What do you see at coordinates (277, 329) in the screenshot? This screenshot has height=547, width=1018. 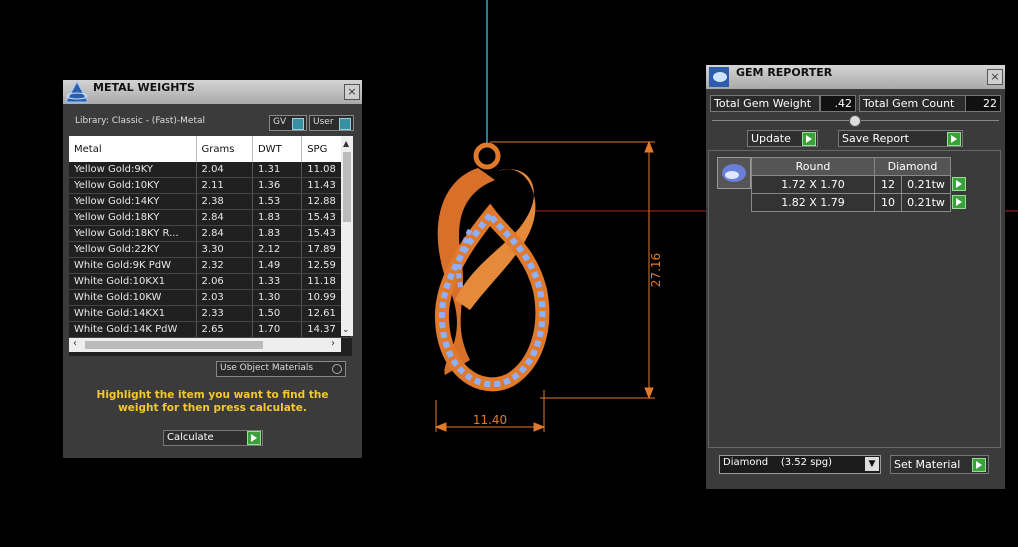 I see `dwt-cell: 1.70` at bounding box center [277, 329].